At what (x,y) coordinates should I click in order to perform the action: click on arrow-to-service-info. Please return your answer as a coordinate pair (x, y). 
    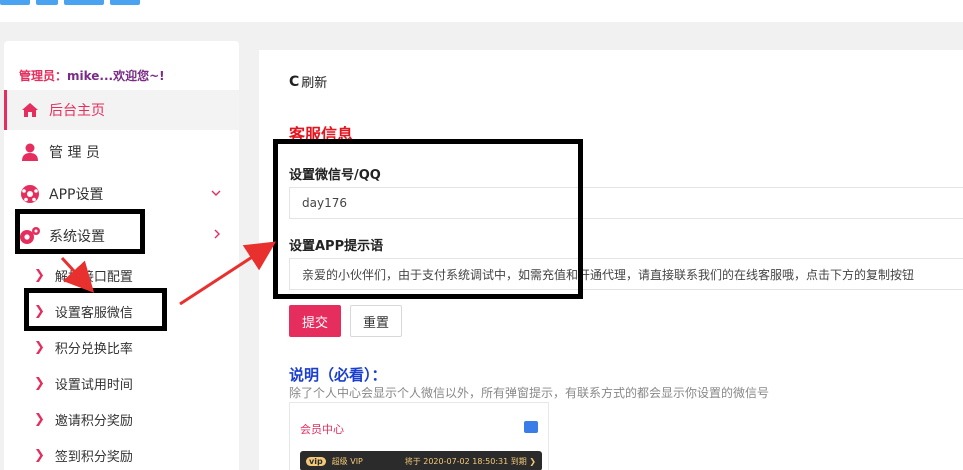
    Looking at the image, I should click on (228, 273).